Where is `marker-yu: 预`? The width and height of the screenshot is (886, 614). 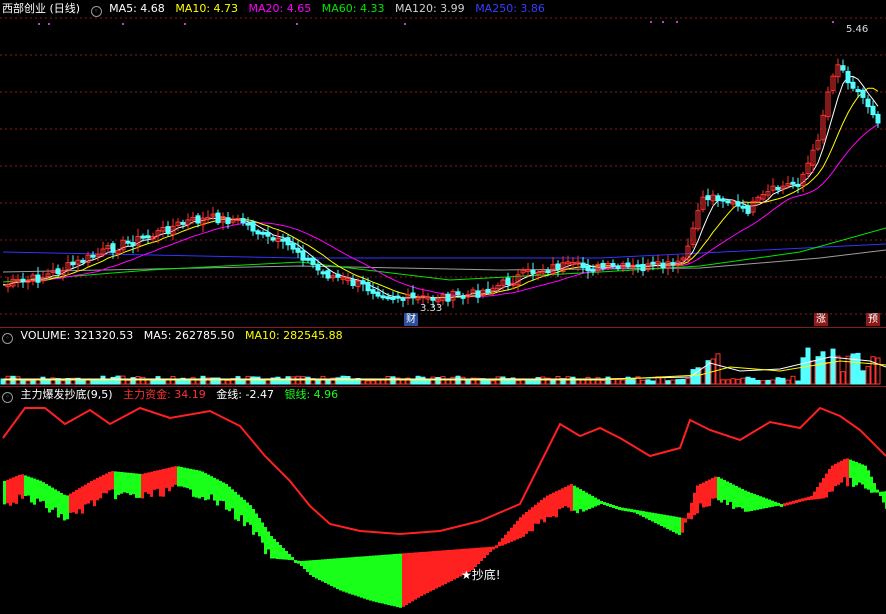 marker-yu: 预 is located at coordinates (873, 319).